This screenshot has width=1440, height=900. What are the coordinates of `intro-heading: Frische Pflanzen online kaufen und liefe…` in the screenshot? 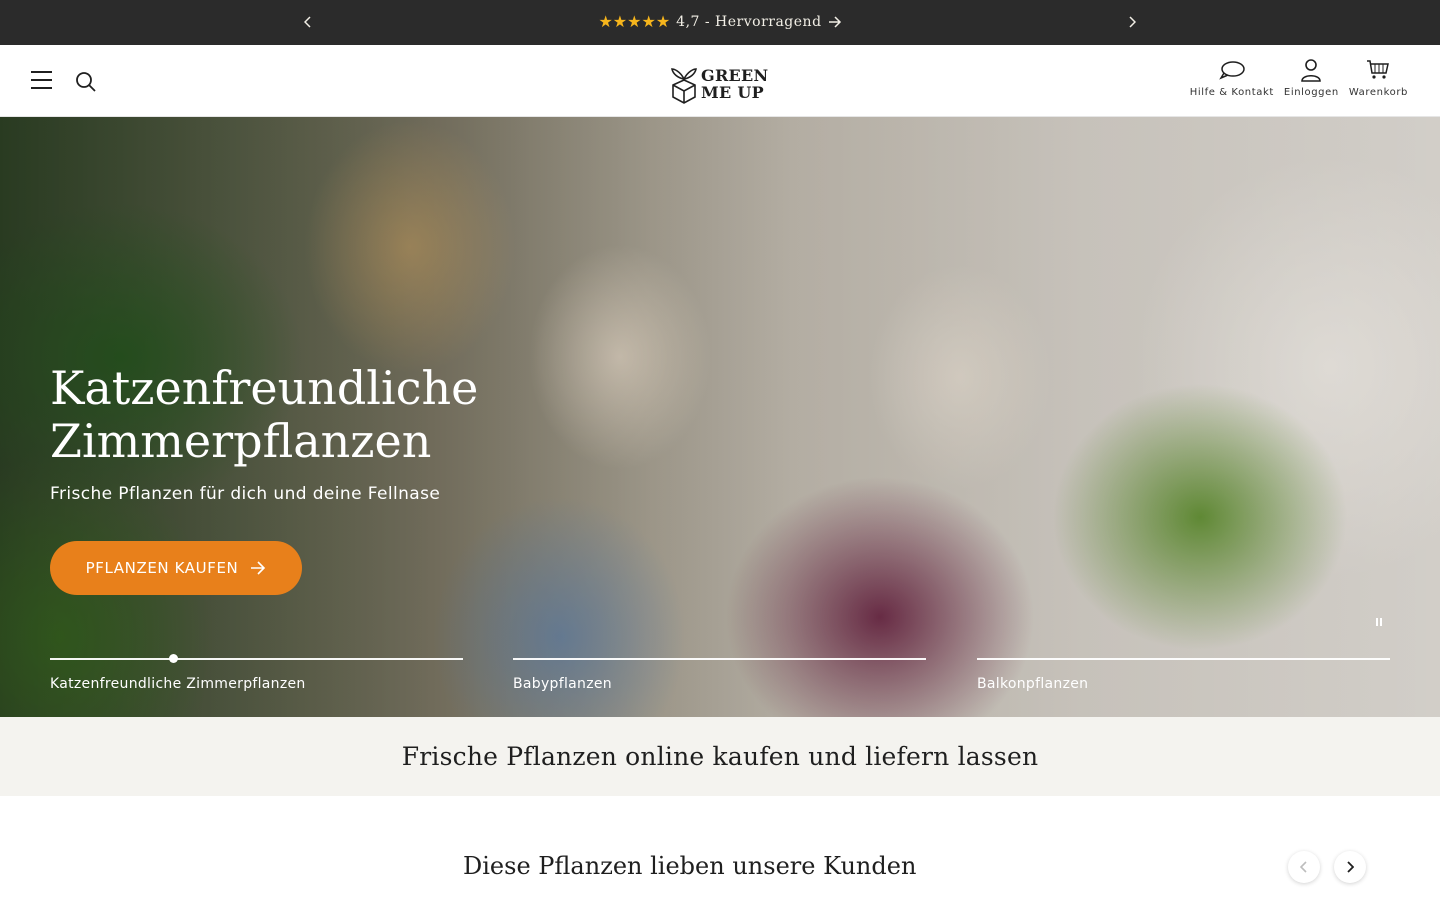 It's located at (720, 756).